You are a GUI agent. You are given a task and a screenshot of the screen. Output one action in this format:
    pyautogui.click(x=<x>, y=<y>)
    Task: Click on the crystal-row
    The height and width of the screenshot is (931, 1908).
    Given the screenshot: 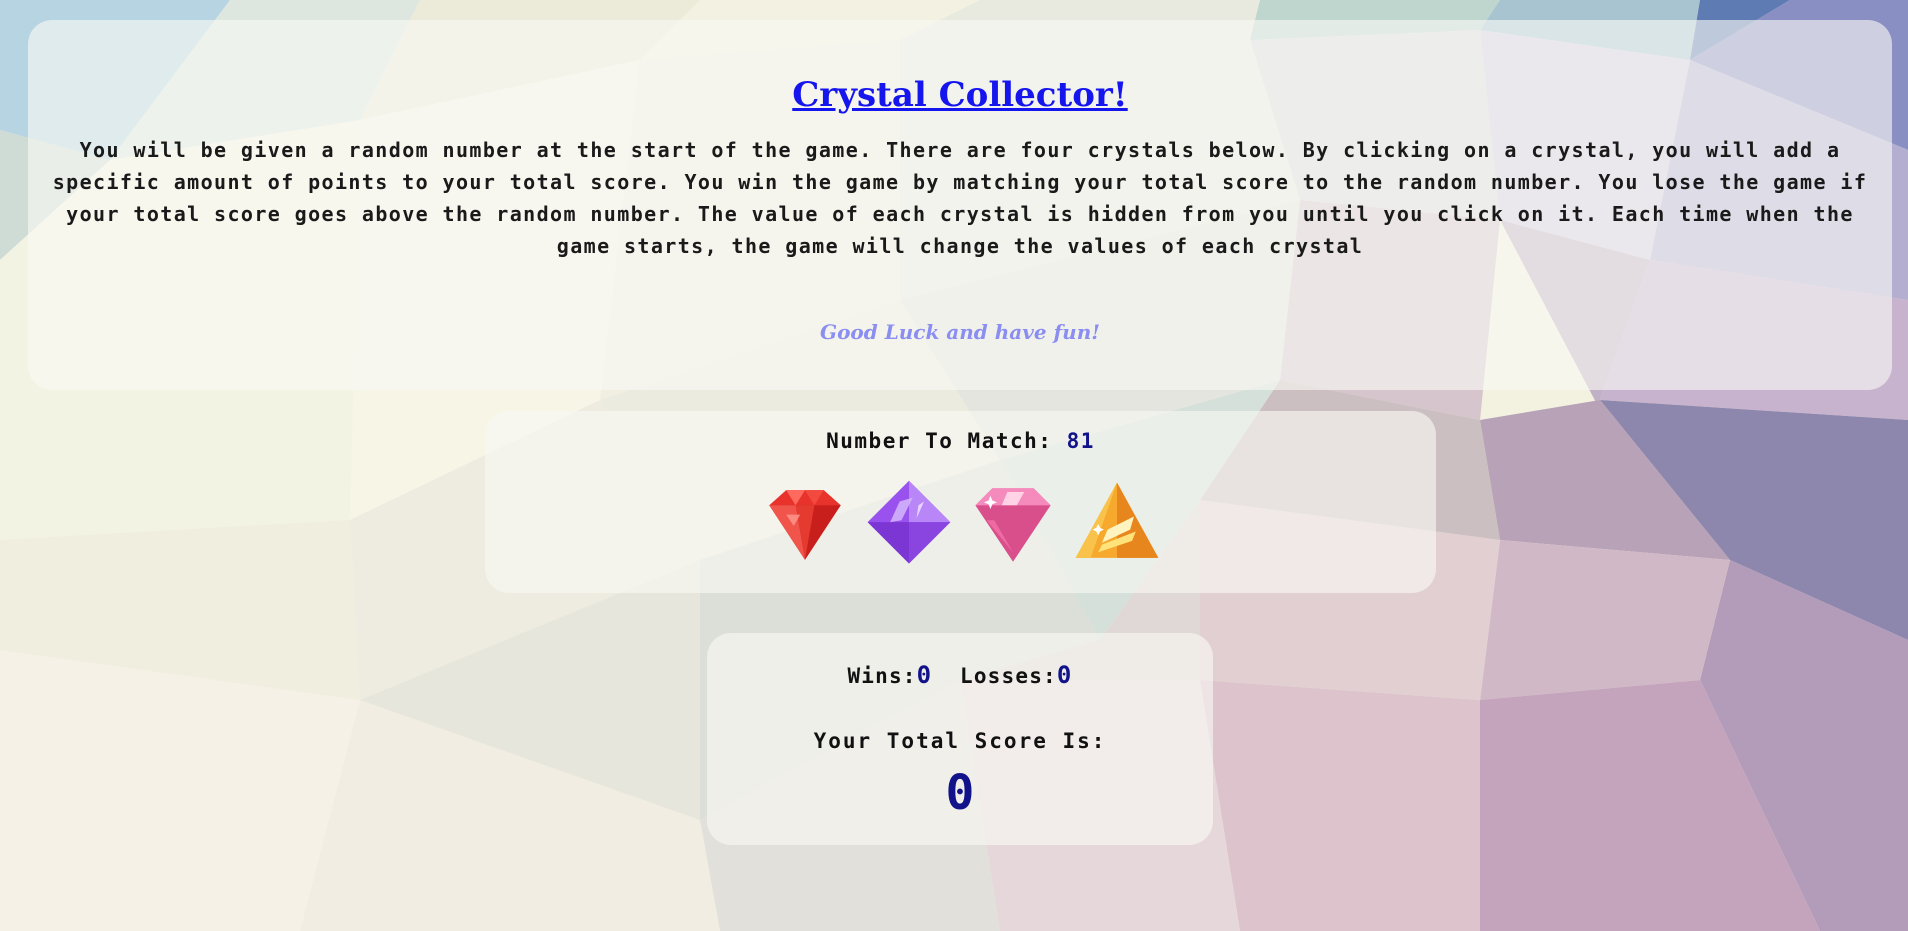 What is the action you would take?
    pyautogui.click(x=960, y=524)
    